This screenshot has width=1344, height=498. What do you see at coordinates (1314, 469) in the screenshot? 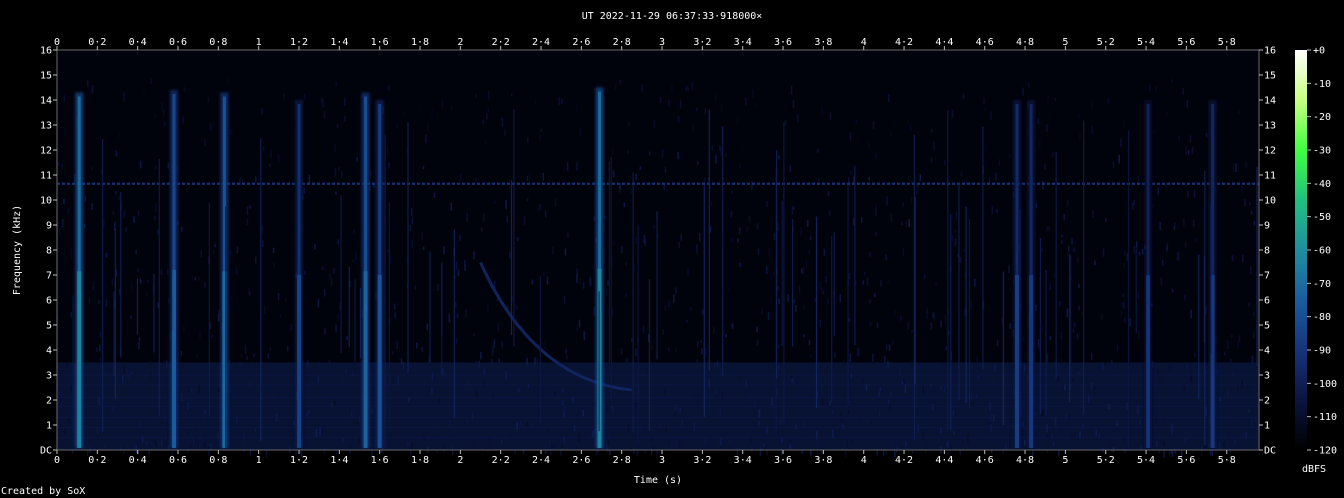
I see `colorbar-label: dBFS` at bounding box center [1314, 469].